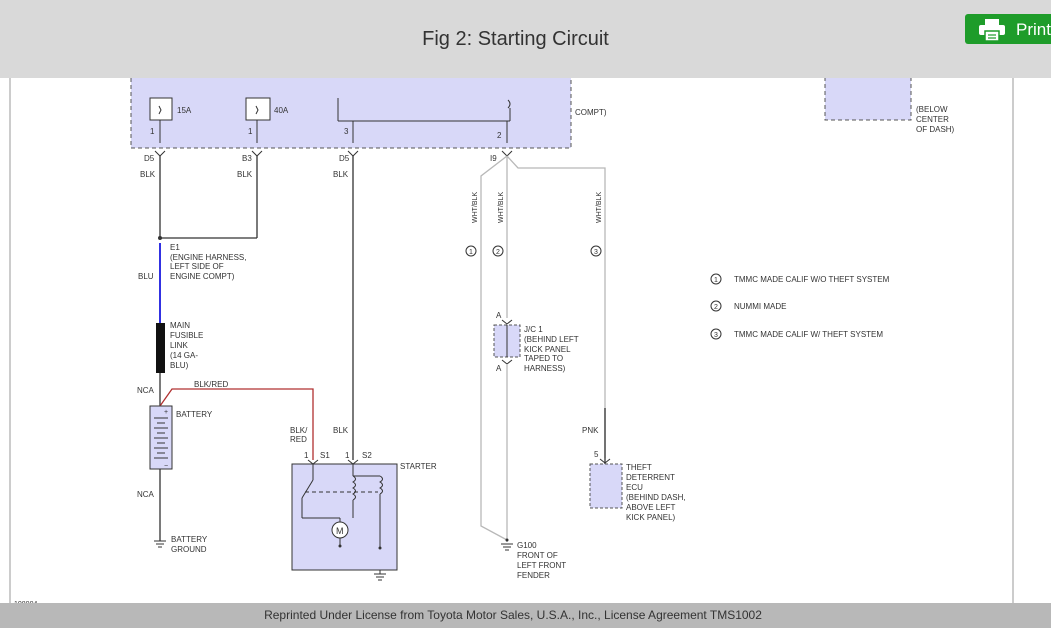 This screenshot has height=628, width=1051. What do you see at coordinates (868, 99) in the screenshot?
I see `top-right-box` at bounding box center [868, 99].